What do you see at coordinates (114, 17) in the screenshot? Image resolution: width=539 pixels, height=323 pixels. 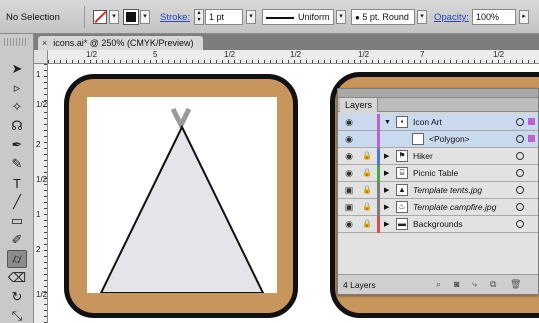 I see `fill-dropdown: ▾` at bounding box center [114, 17].